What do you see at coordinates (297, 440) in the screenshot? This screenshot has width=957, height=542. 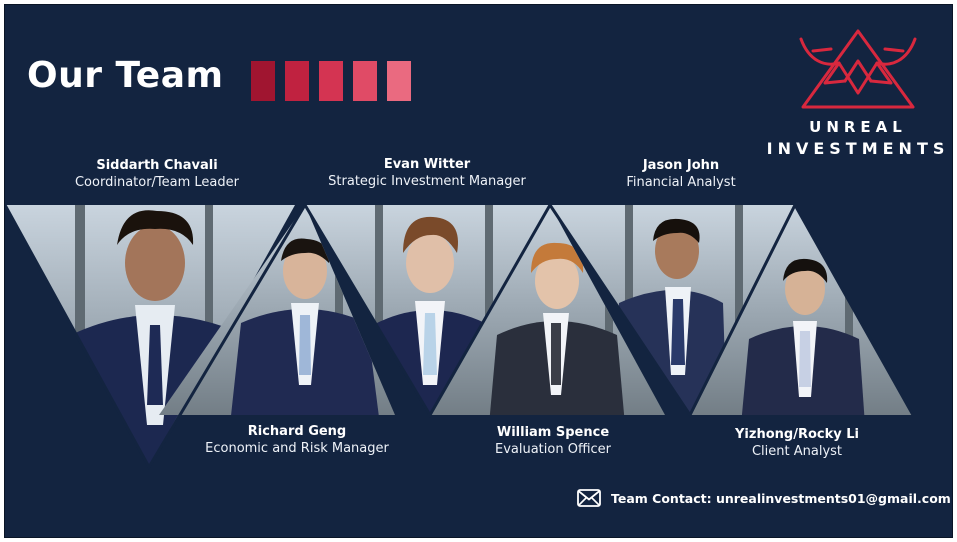 I see `member-label-4: Richard Geng Economic and Risk Manager` at bounding box center [297, 440].